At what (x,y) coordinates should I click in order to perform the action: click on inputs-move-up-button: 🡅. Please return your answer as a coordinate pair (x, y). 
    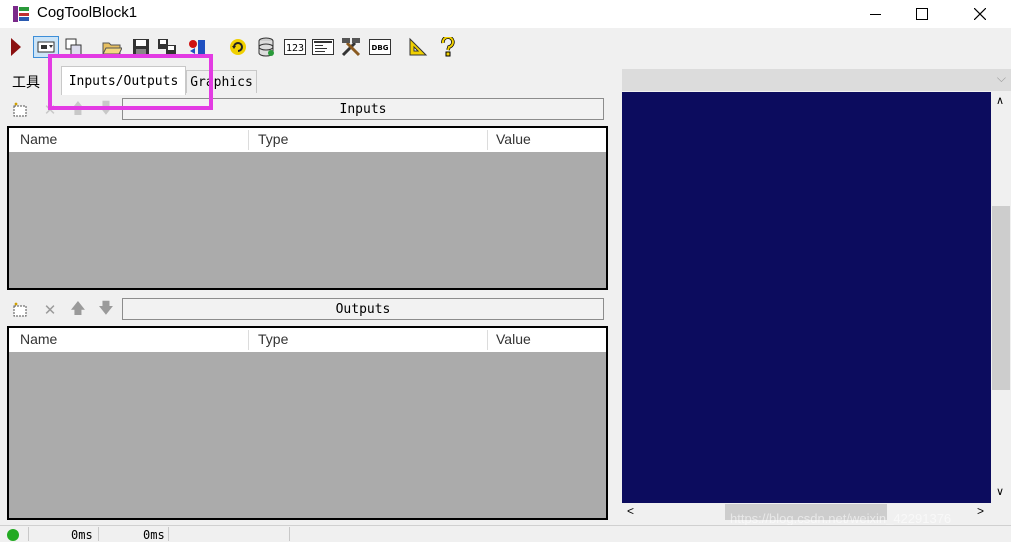
    Looking at the image, I should click on (78, 109).